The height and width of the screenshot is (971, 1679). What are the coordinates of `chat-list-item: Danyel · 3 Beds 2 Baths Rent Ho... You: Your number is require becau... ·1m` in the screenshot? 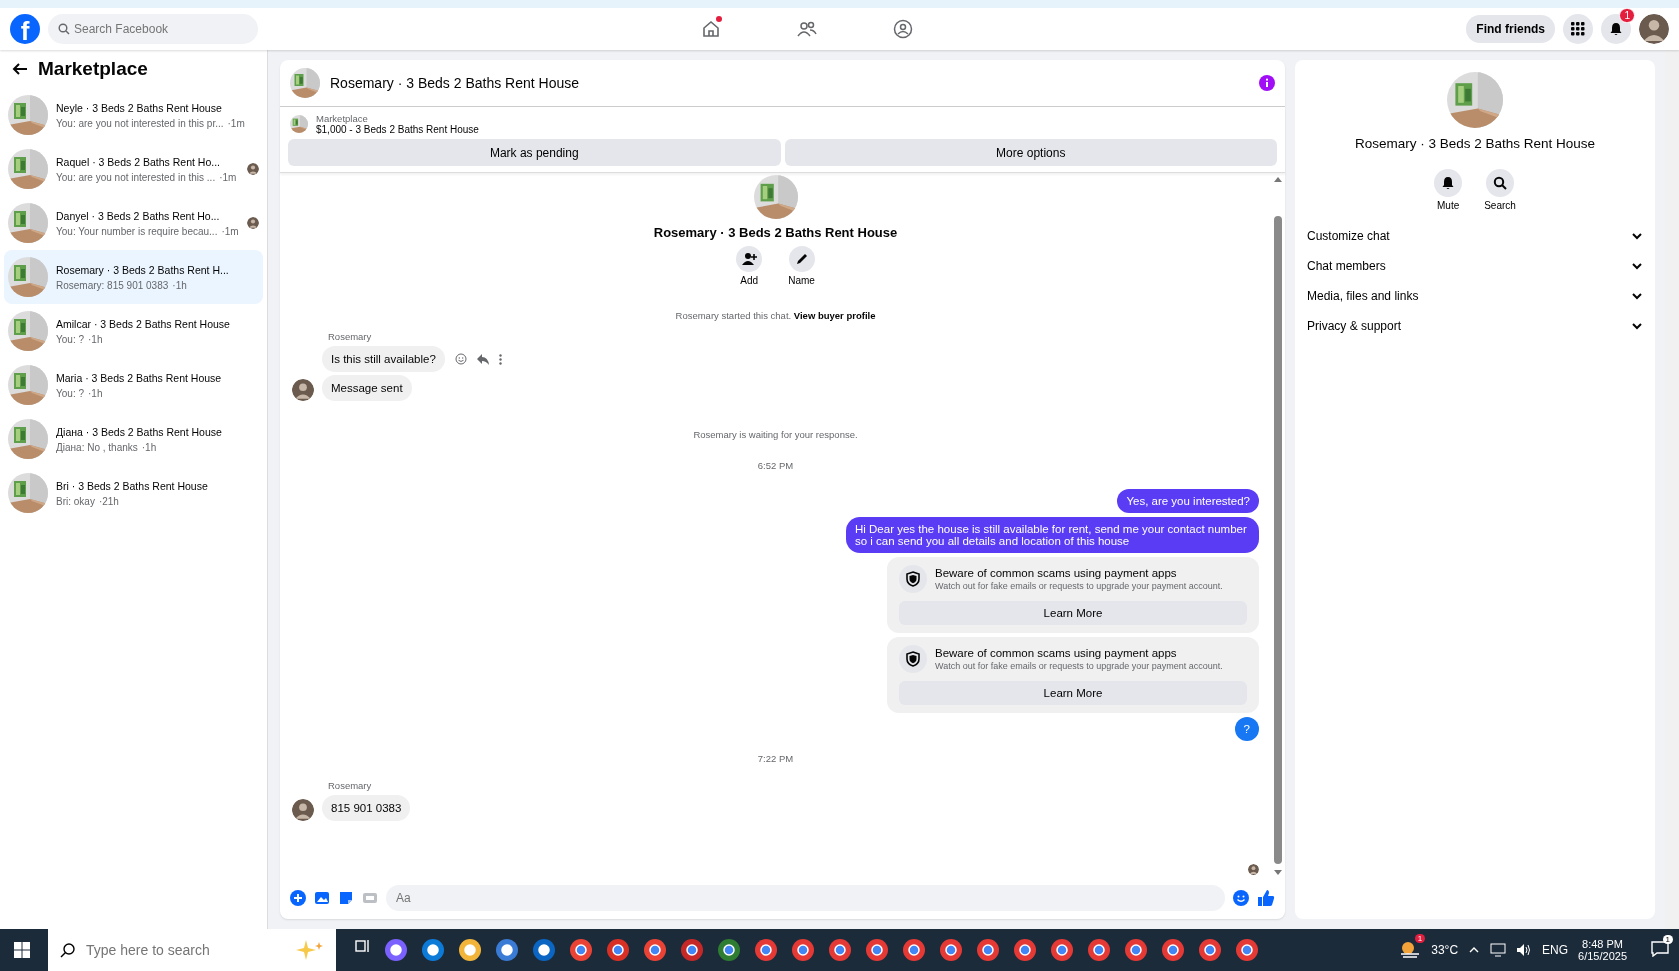 It's located at (133, 223).